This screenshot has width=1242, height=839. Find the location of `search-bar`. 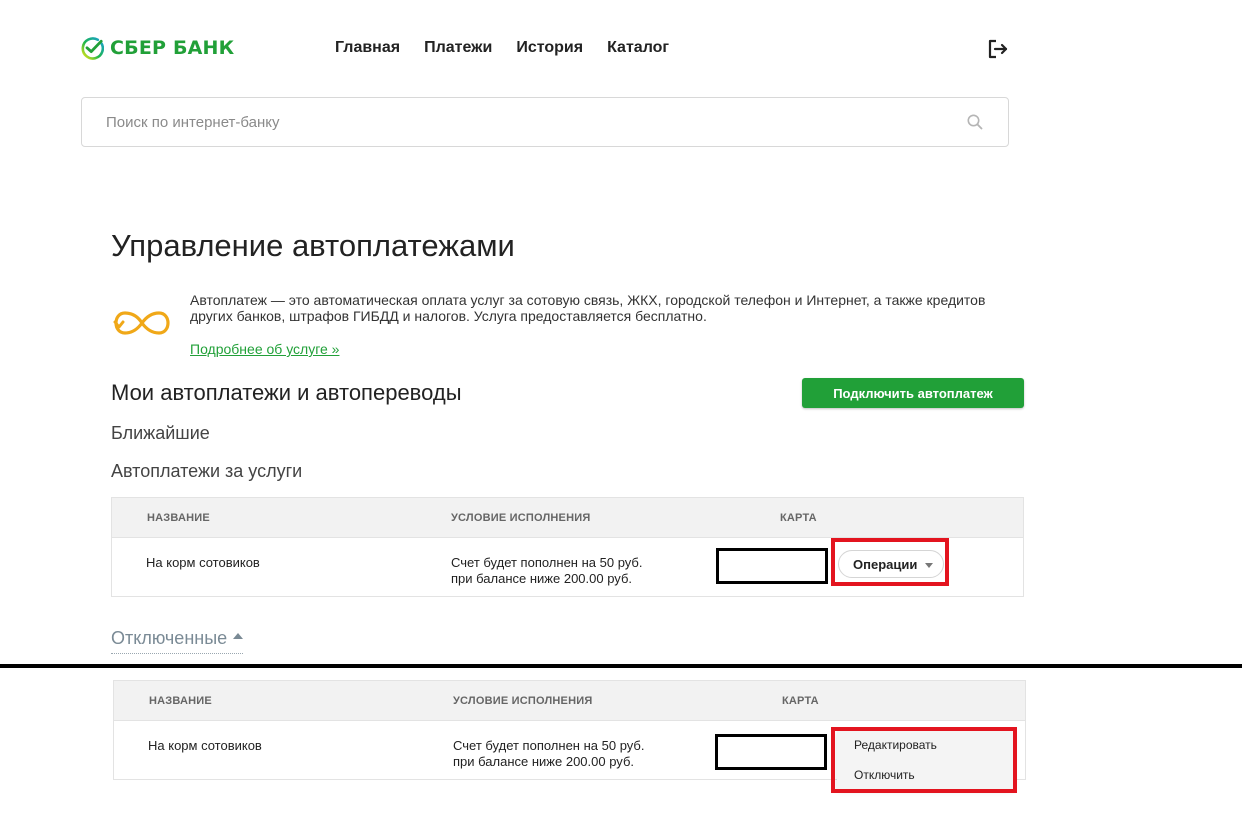

search-bar is located at coordinates (545, 122).